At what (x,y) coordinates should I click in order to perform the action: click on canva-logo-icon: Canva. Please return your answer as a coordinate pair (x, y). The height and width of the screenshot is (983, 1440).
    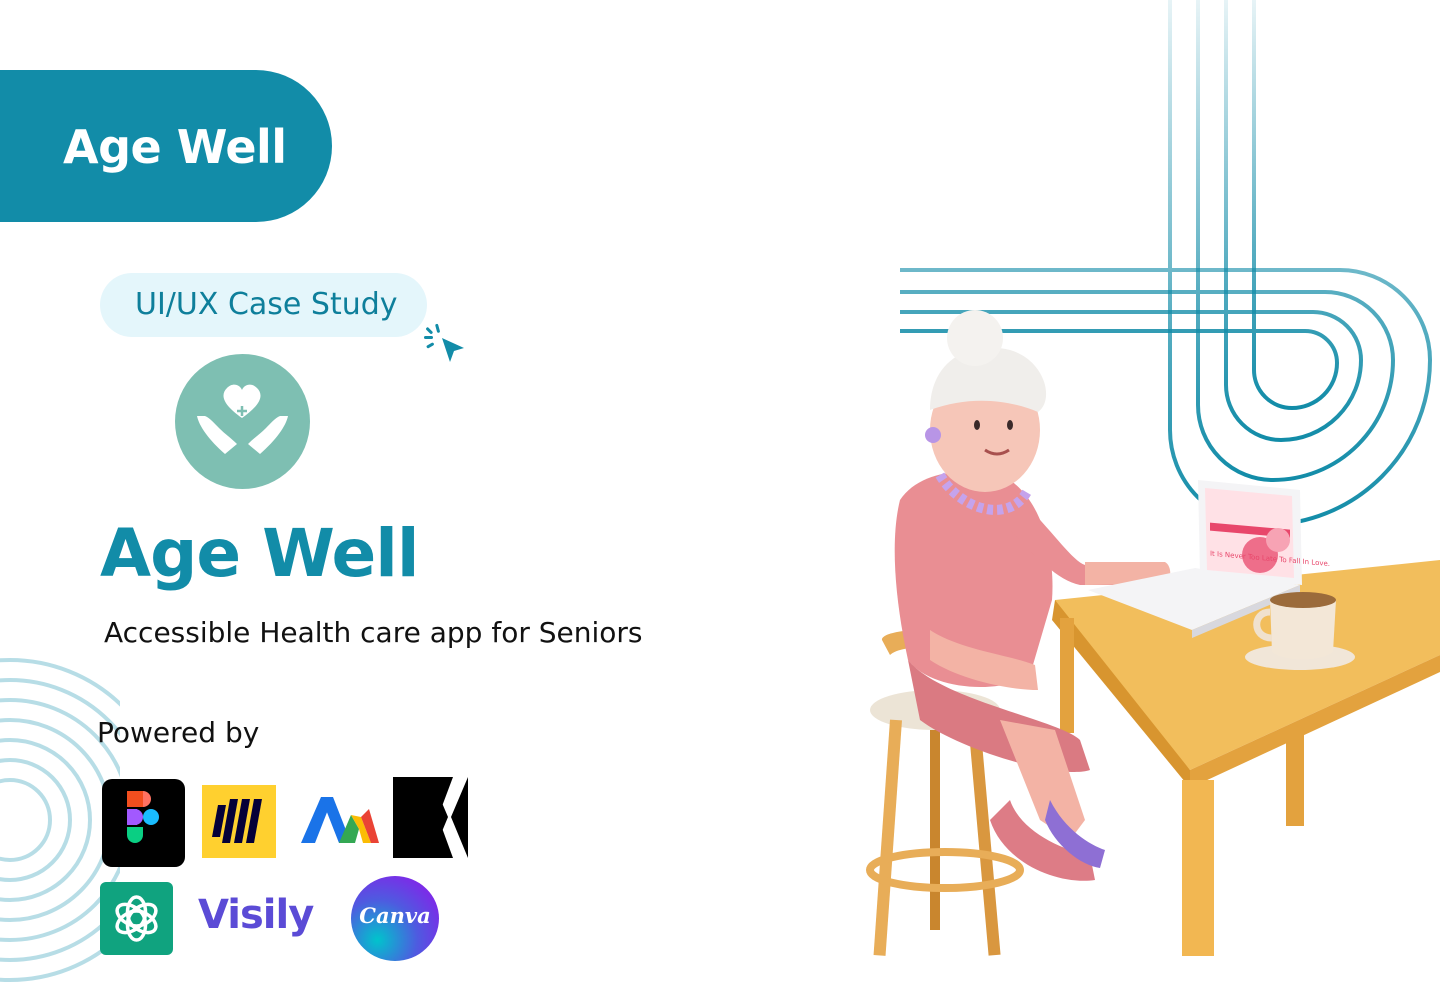
    Looking at the image, I should click on (395, 918).